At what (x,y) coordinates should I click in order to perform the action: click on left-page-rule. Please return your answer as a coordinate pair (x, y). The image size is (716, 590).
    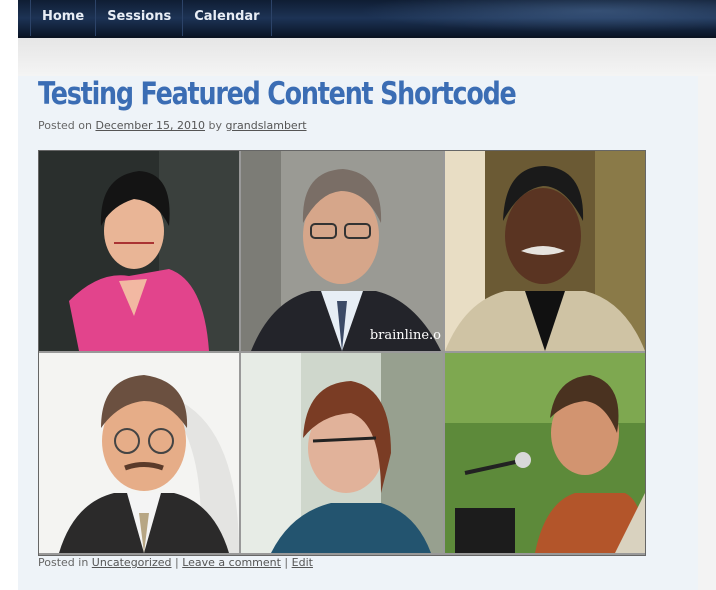
    Looking at the image, I should click on (9, 295).